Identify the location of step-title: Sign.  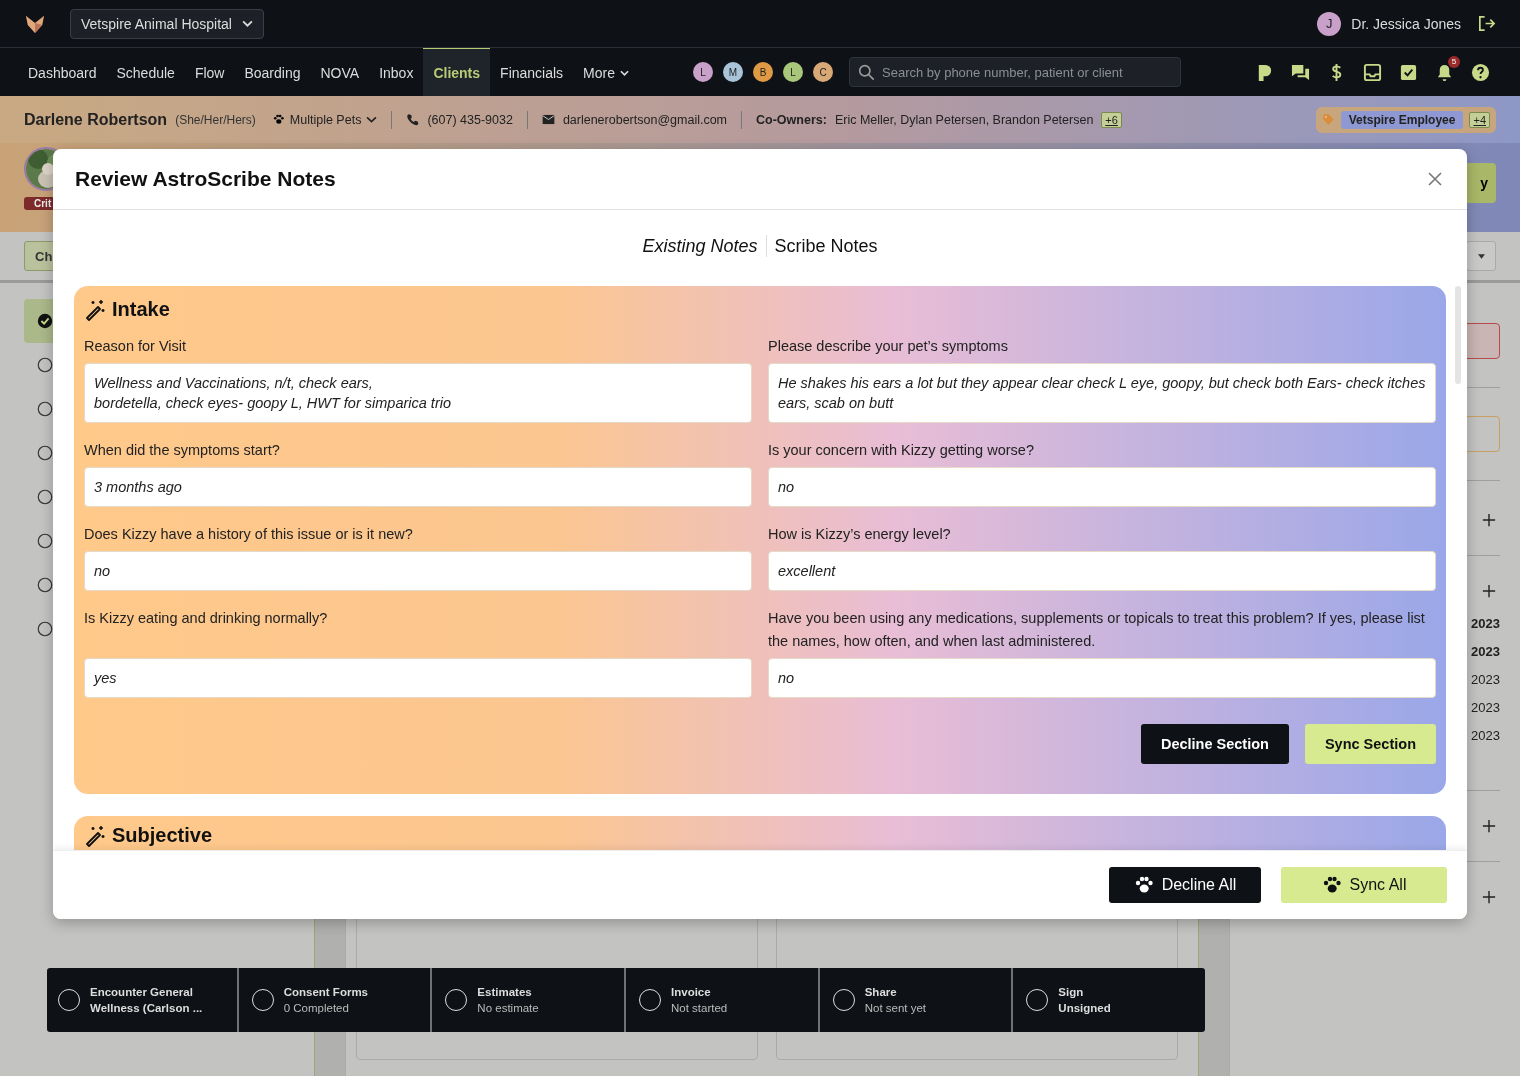
(1071, 992).